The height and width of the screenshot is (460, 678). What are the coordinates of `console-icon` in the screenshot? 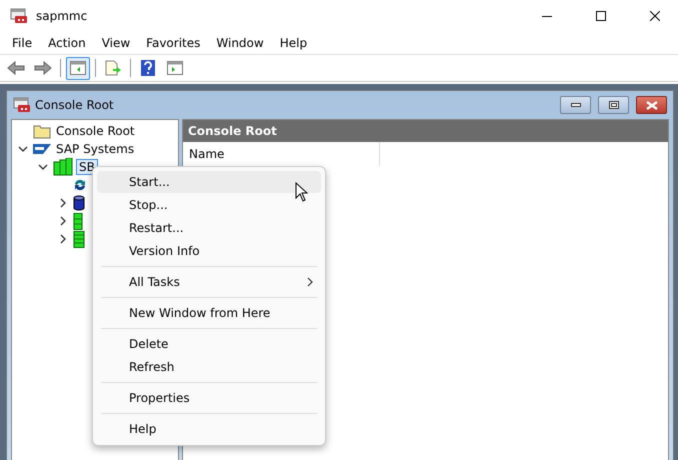 It's located at (22, 105).